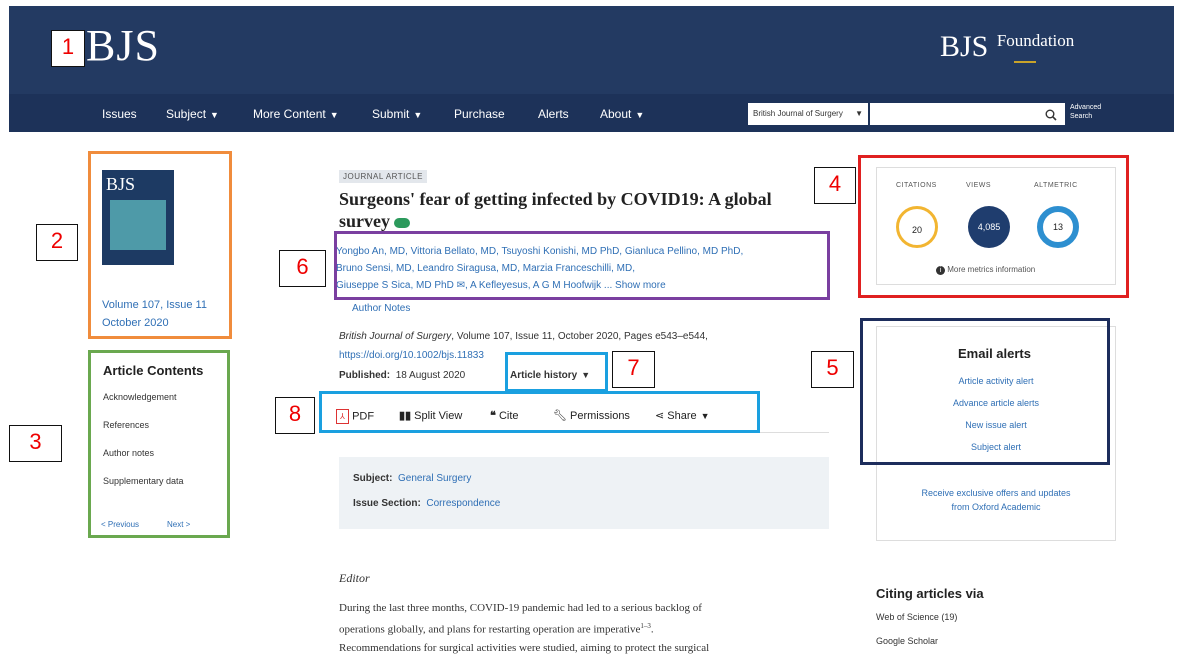  Describe the element at coordinates (645, 626) in the screenshot. I see `citation-ref: 1–3` at that location.